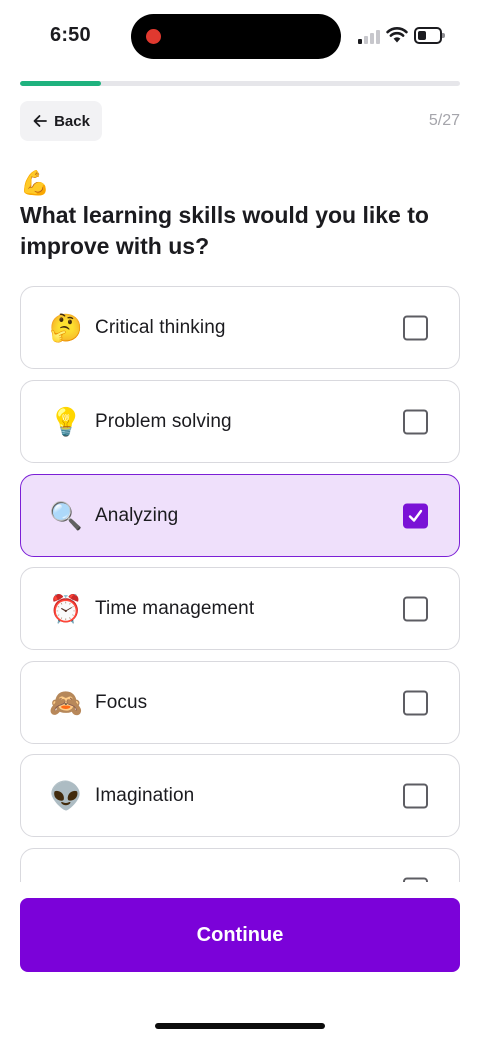 This screenshot has width=480, height=1040. I want to click on arrow-left-icon, so click(40, 121).